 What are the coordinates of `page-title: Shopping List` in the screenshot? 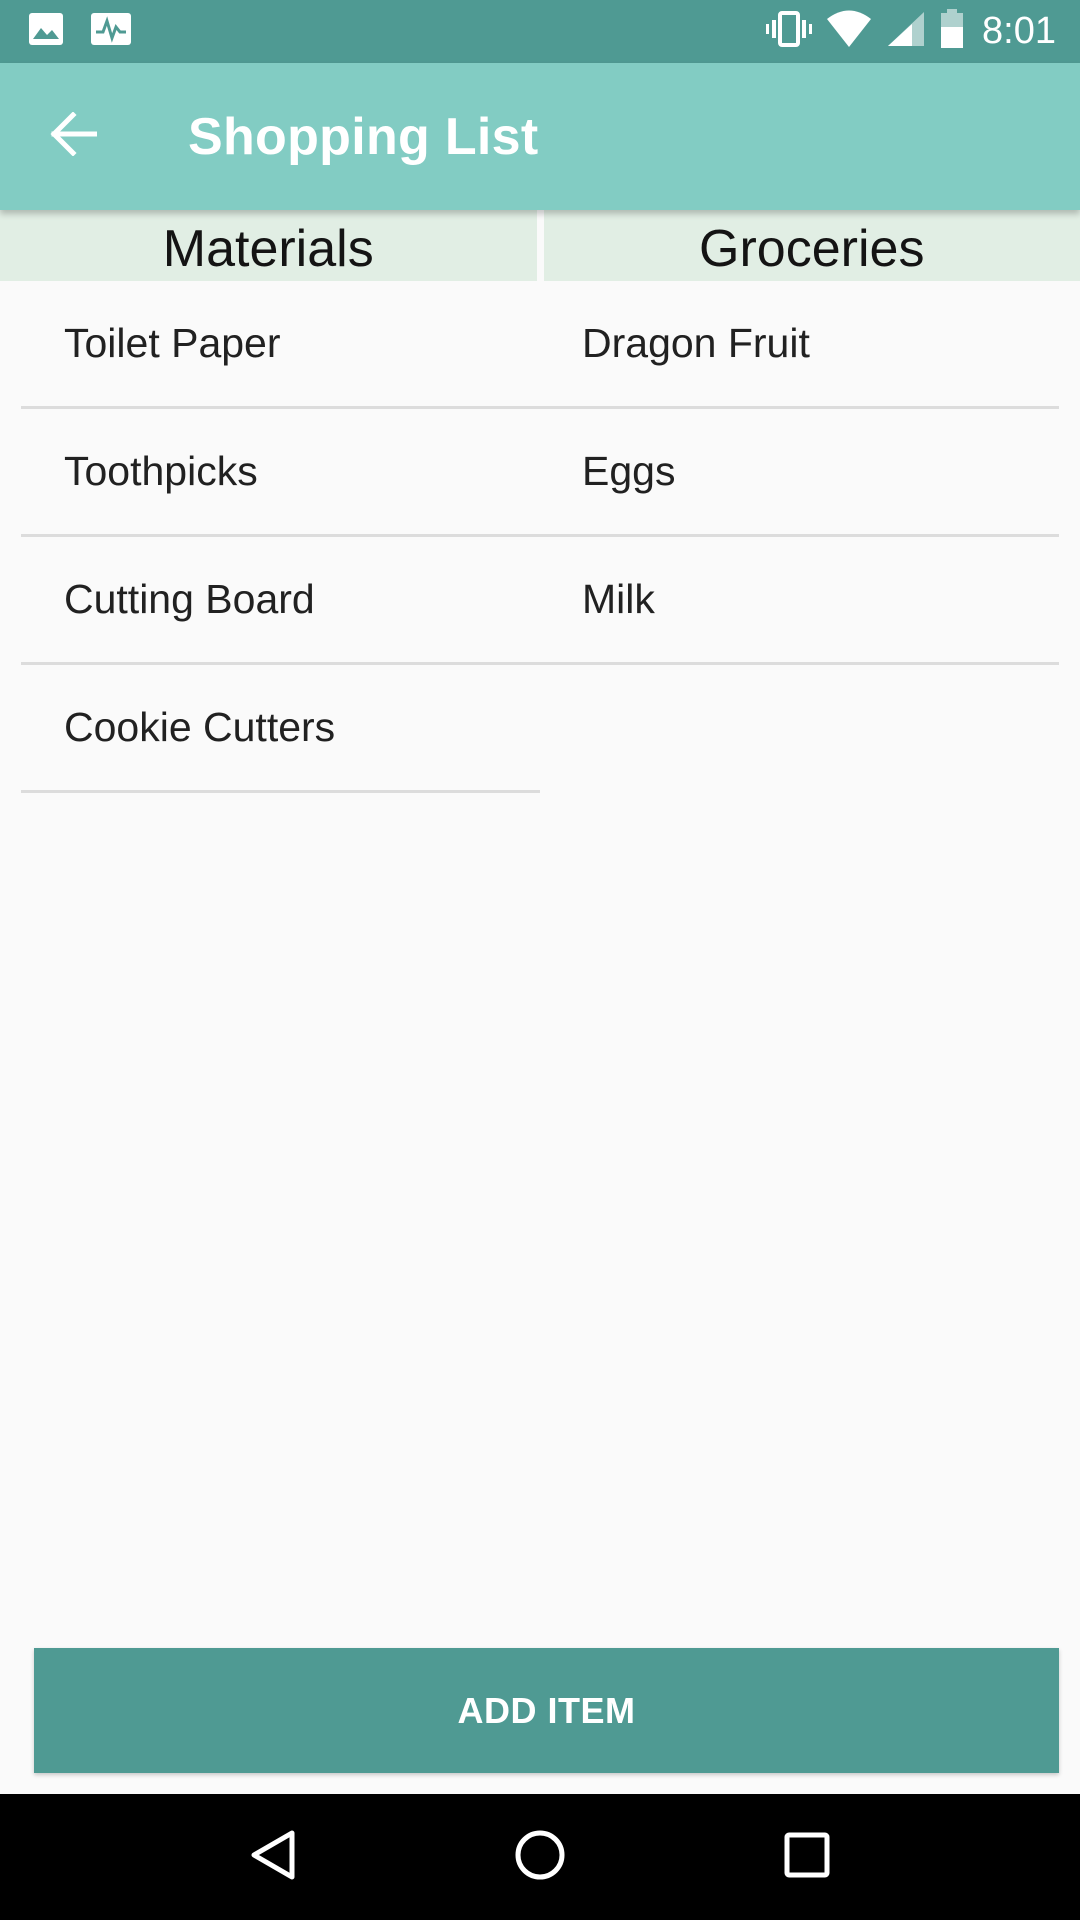 It's located at (363, 136).